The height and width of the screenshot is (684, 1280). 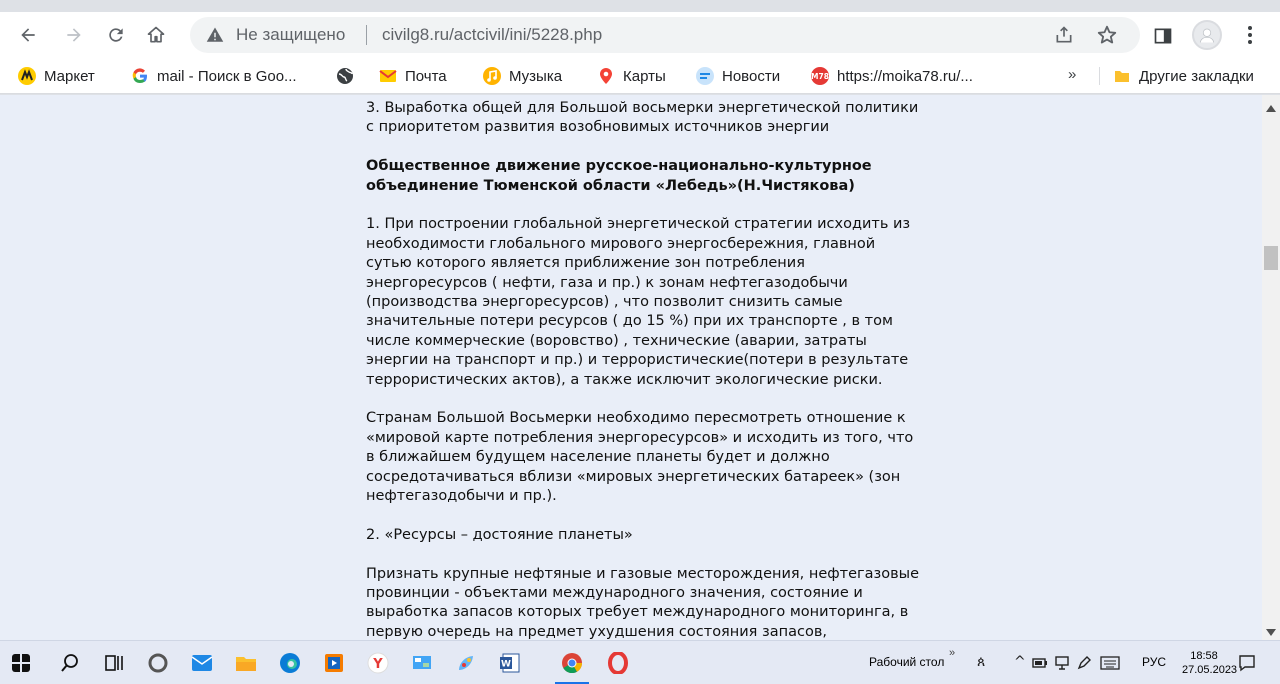 I want to click on bookmark-market: Маркет, so click(x=56, y=76).